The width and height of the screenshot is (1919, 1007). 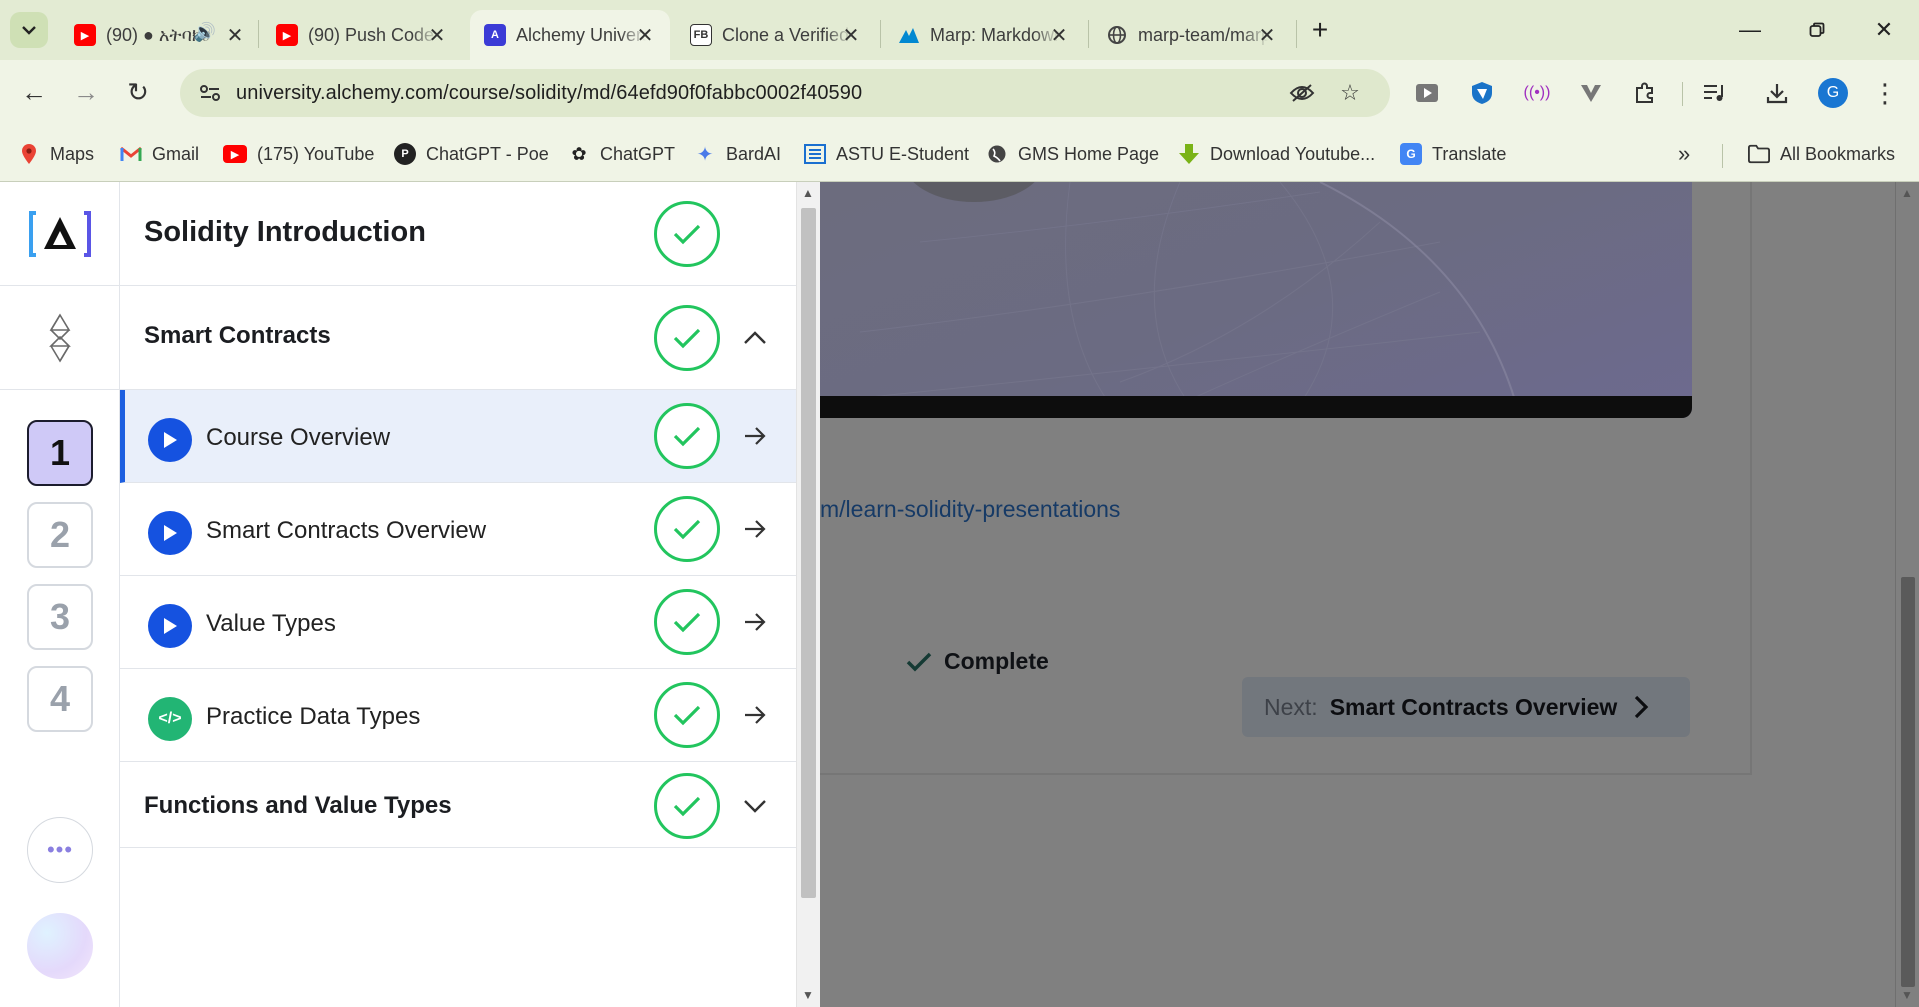 I want to click on media-control-icon, so click(x=1715, y=93).